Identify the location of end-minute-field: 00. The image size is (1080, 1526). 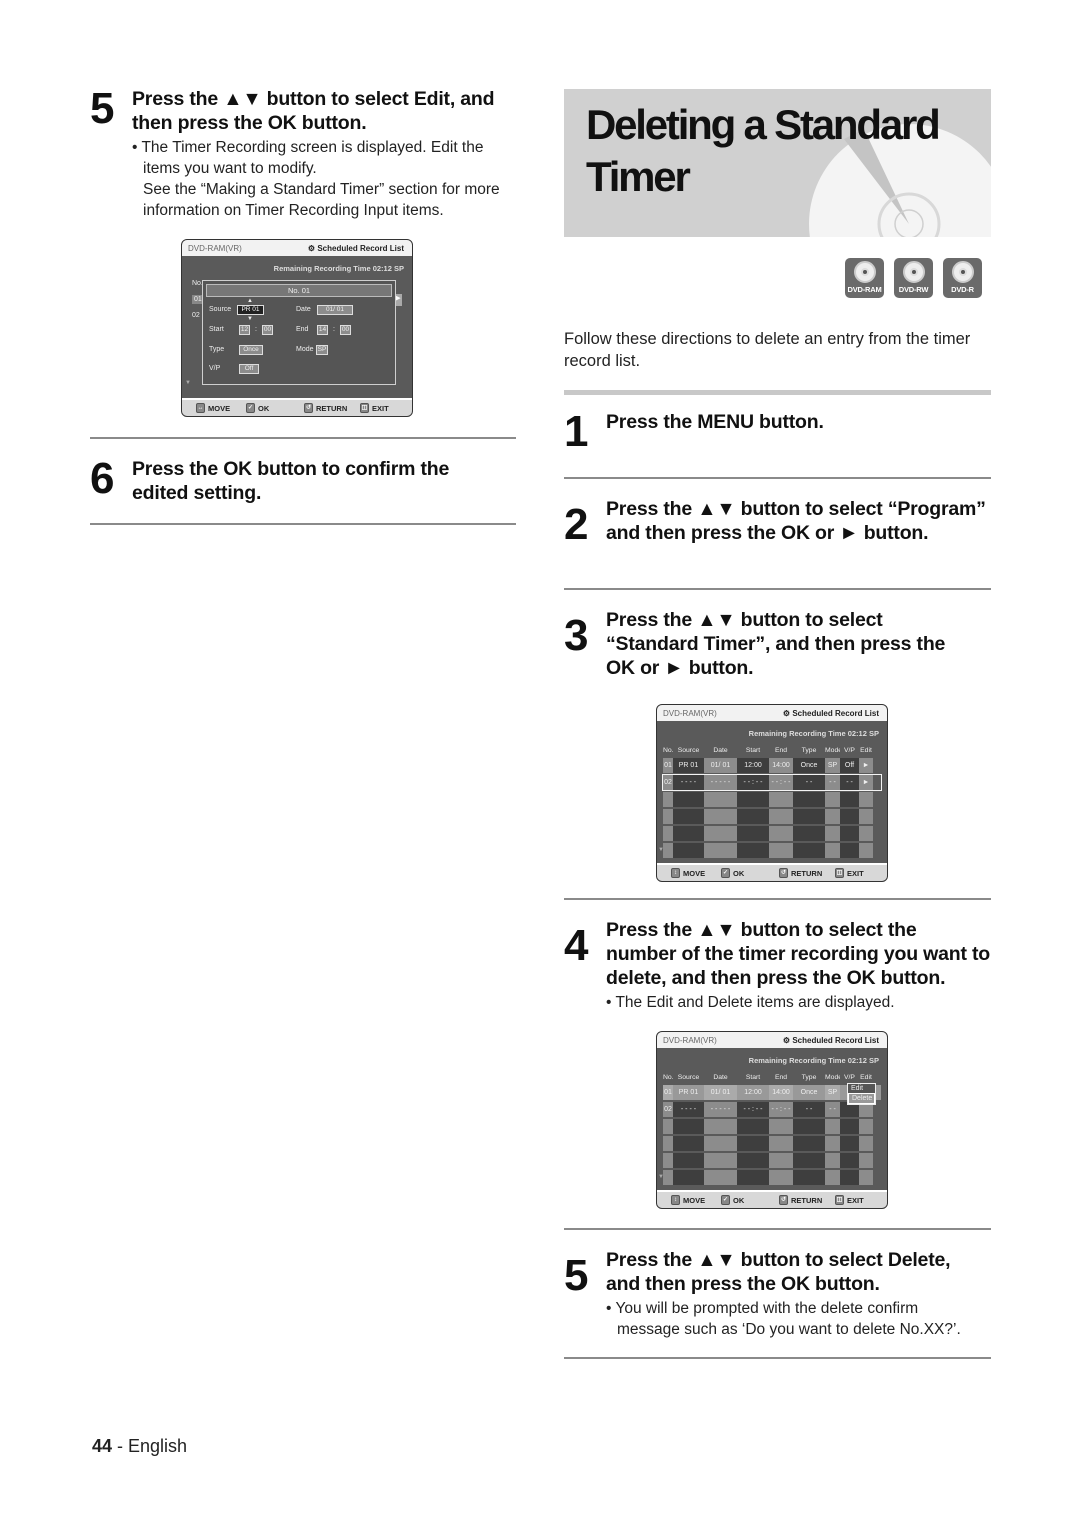
(345, 330).